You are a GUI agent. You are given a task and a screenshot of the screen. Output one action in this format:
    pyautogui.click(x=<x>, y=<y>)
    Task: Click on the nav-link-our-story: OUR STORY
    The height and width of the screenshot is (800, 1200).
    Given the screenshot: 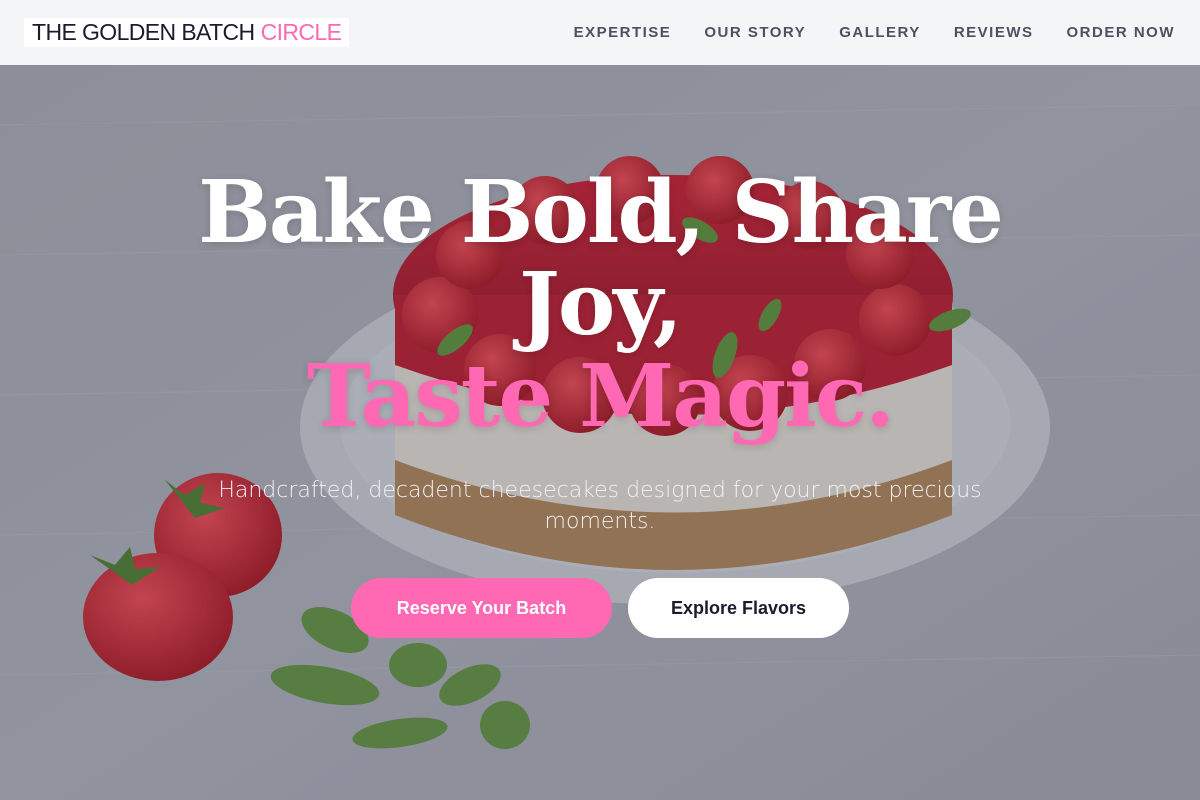 What is the action you would take?
    pyautogui.click(x=755, y=32)
    